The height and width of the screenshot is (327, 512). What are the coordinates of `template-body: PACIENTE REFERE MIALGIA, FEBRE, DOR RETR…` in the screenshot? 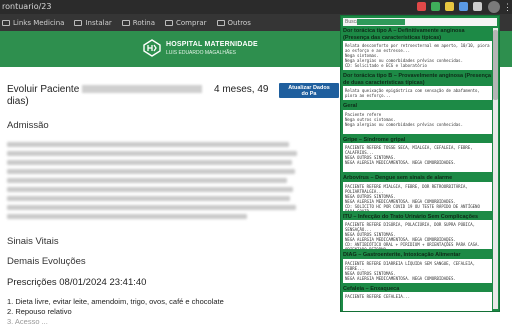 It's located at (417, 196).